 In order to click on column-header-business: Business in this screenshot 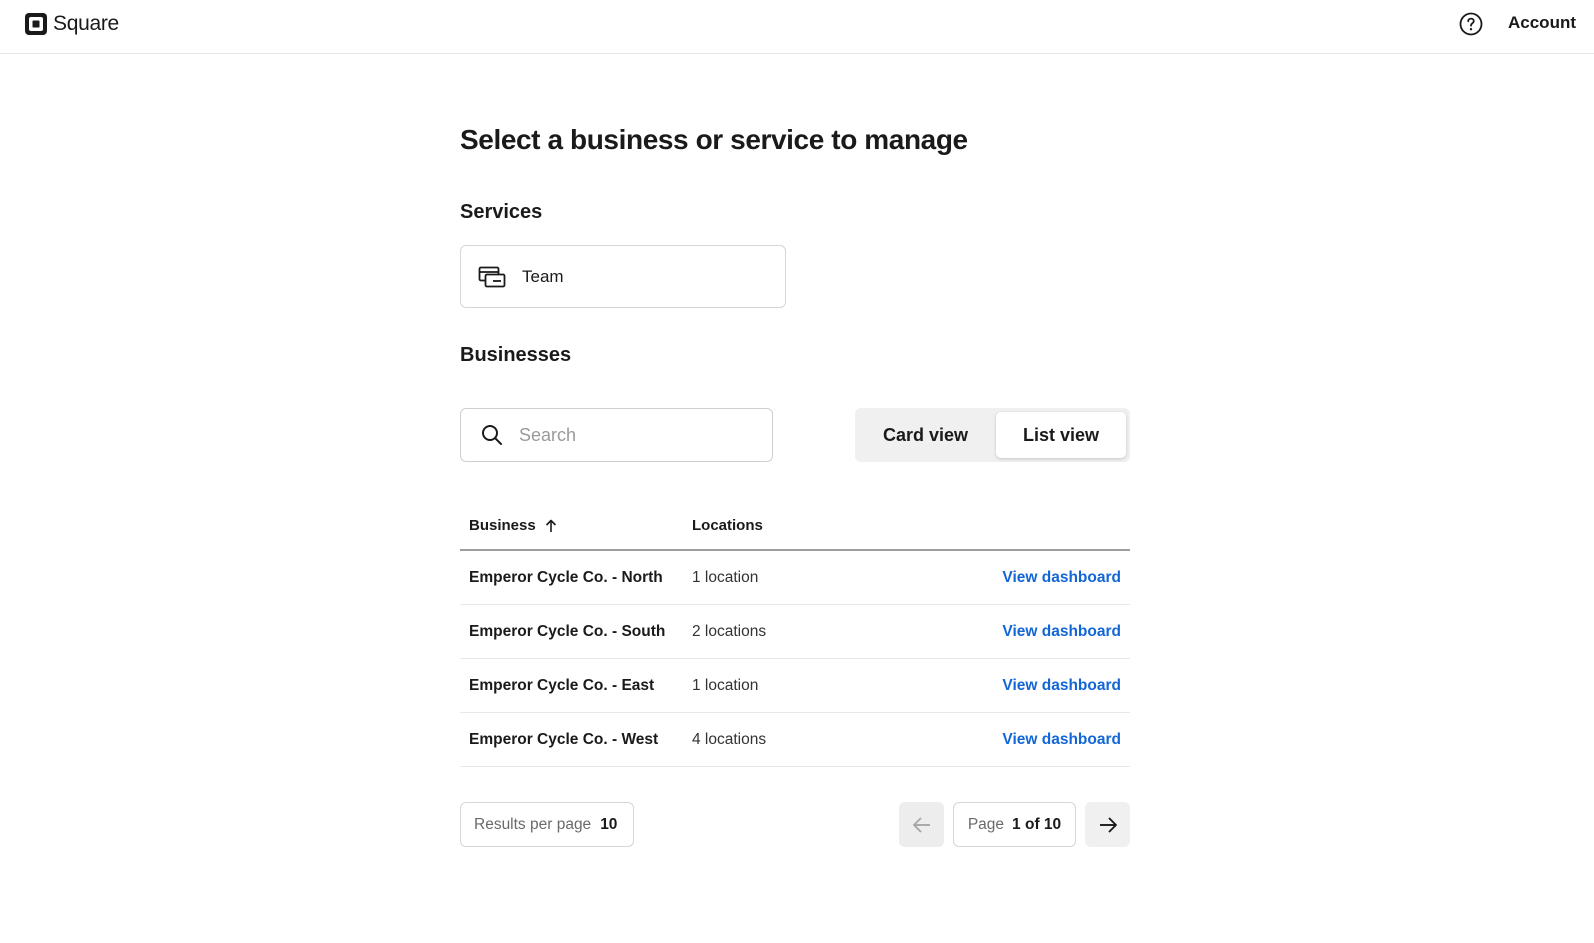, I will do `click(513, 525)`.